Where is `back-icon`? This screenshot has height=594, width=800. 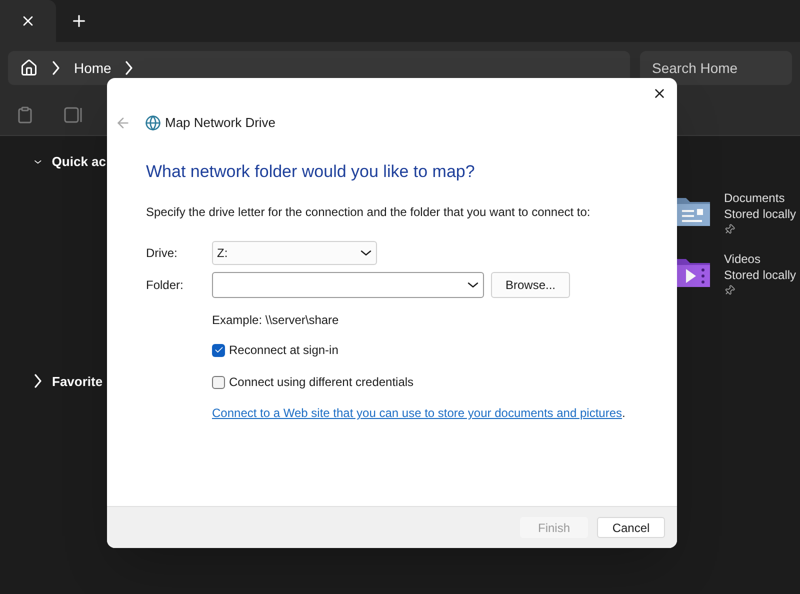 back-icon is located at coordinates (123, 122).